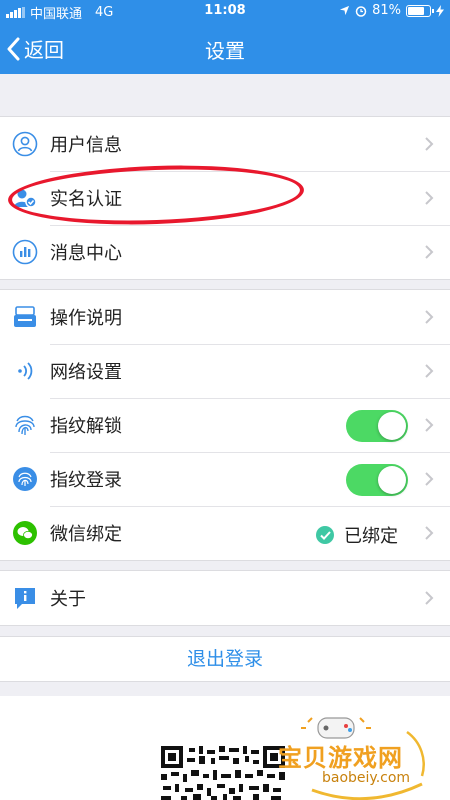 The height and width of the screenshot is (800, 450). Describe the element at coordinates (225, 479) in the screenshot. I see `row-fingerprint-login: 指纹登录` at that location.